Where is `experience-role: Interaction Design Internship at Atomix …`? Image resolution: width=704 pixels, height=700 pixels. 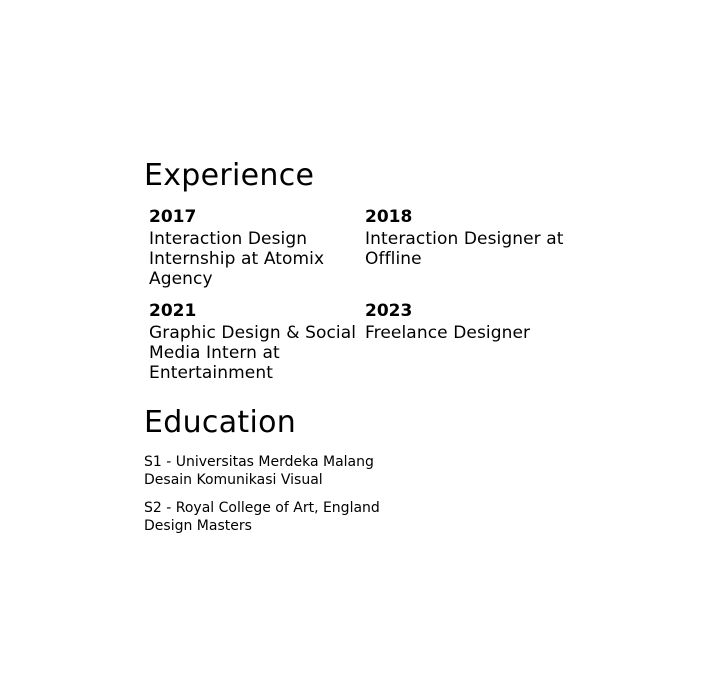 experience-role: Interaction Design Internship at Atomix … is located at coordinates (237, 259).